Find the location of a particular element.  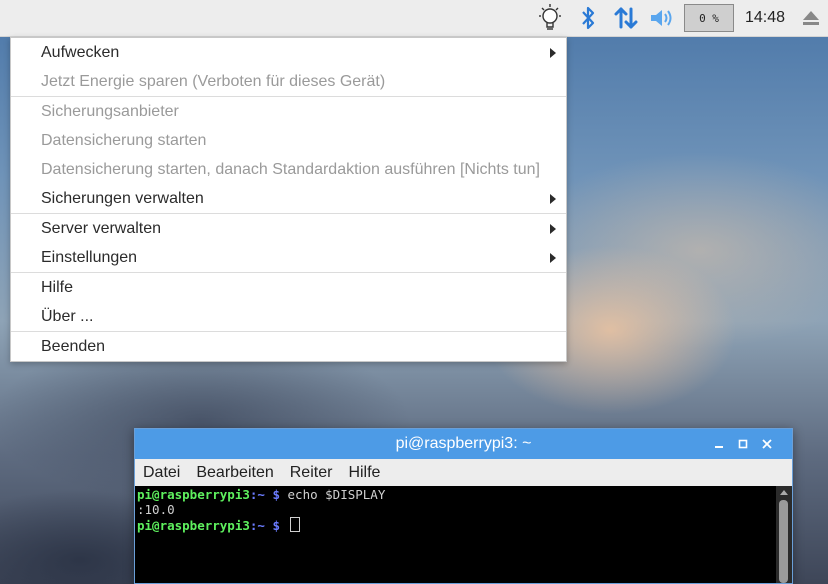

menu-item-label: Datensicherung starten is located at coordinates (124, 140).